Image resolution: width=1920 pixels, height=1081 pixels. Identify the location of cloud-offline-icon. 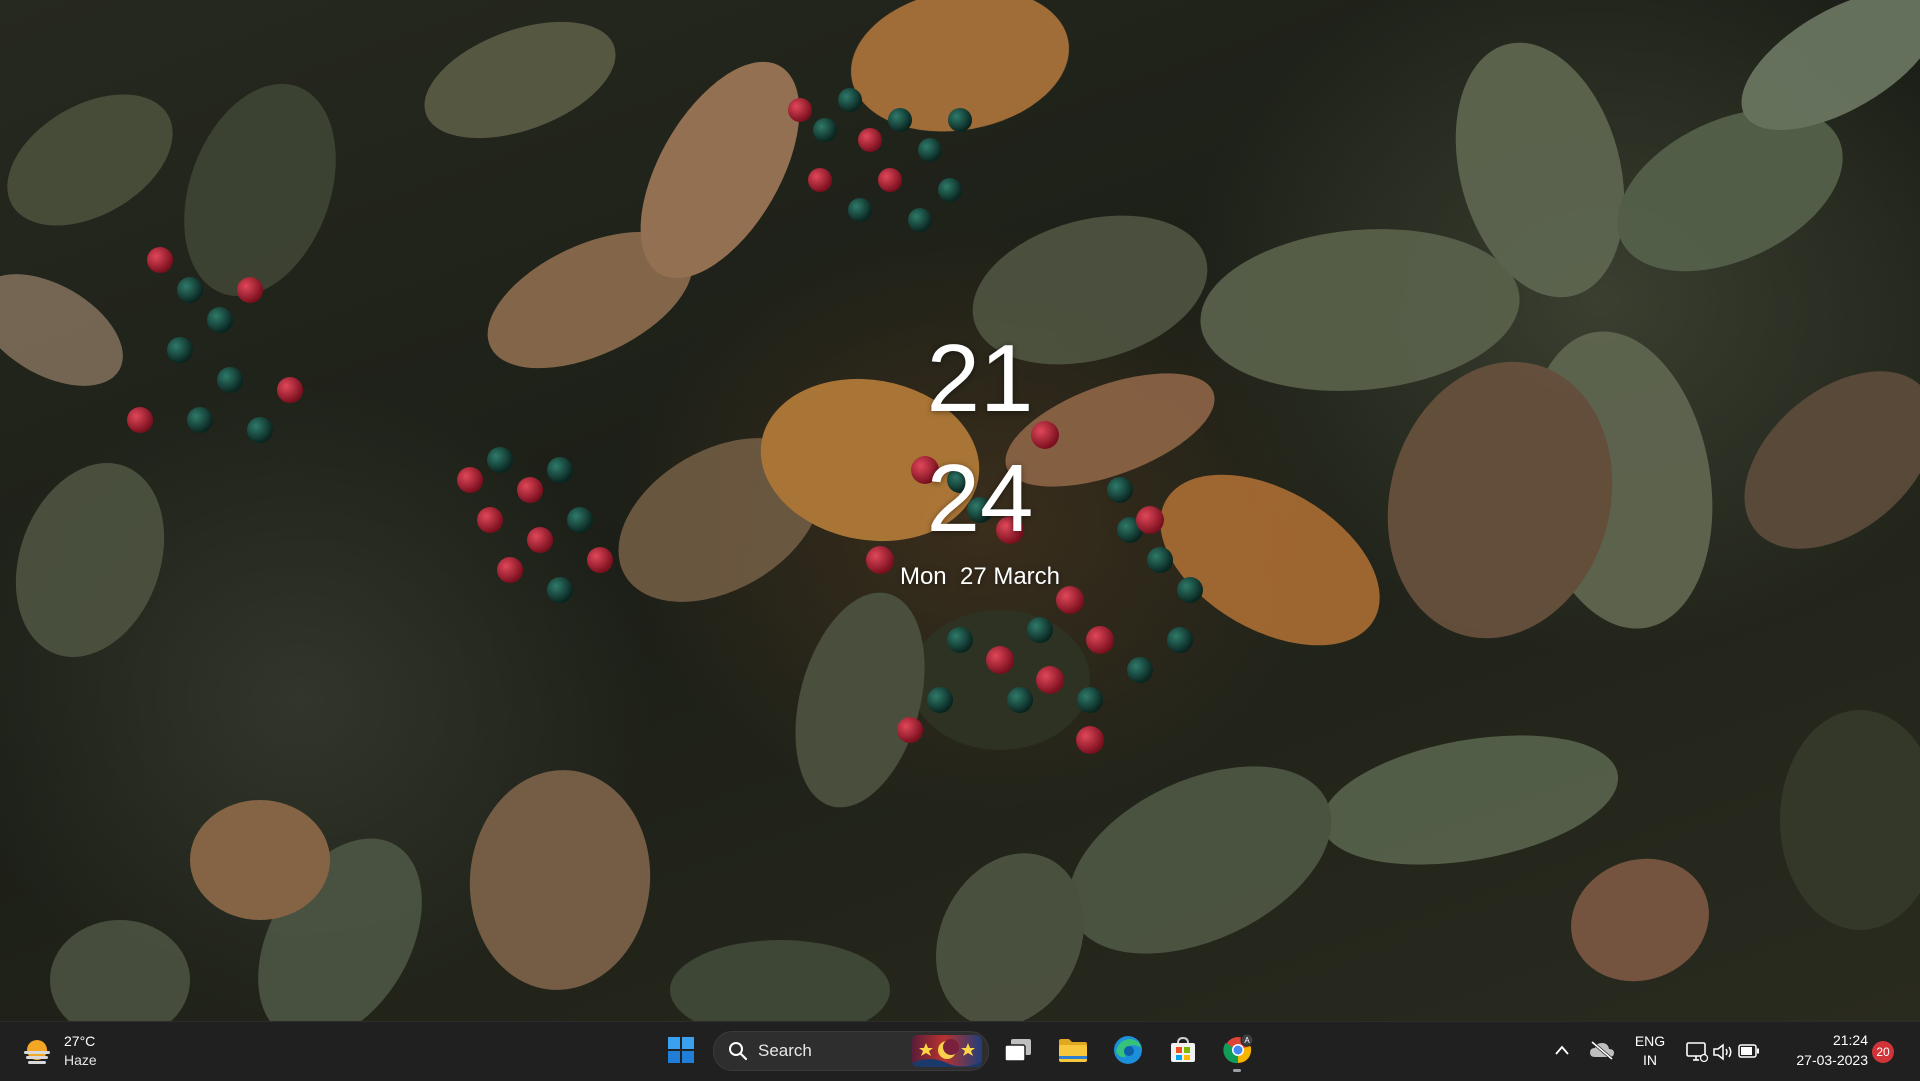
(1602, 1050).